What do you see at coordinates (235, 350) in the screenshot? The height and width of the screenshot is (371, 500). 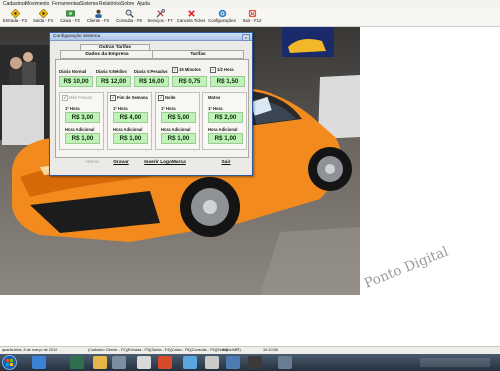 I see `status-user: IVO` at bounding box center [235, 350].